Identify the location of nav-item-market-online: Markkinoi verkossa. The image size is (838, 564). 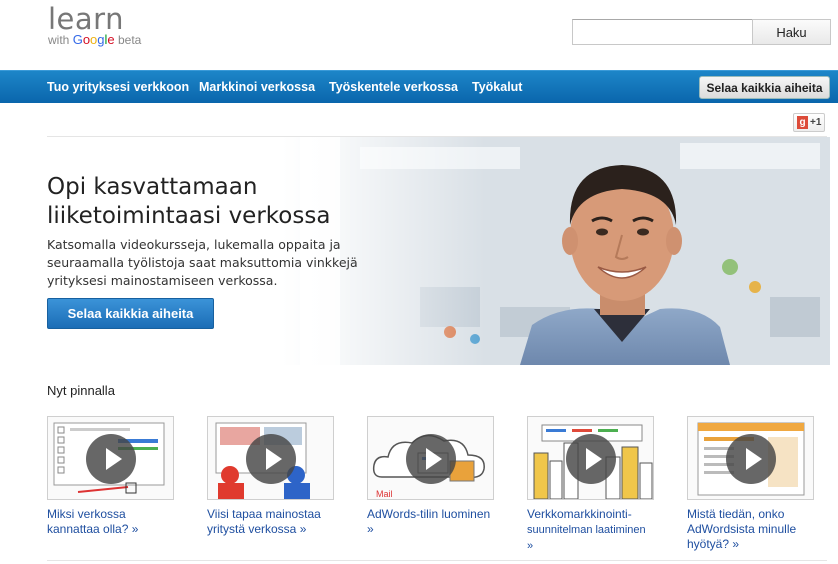
(257, 87).